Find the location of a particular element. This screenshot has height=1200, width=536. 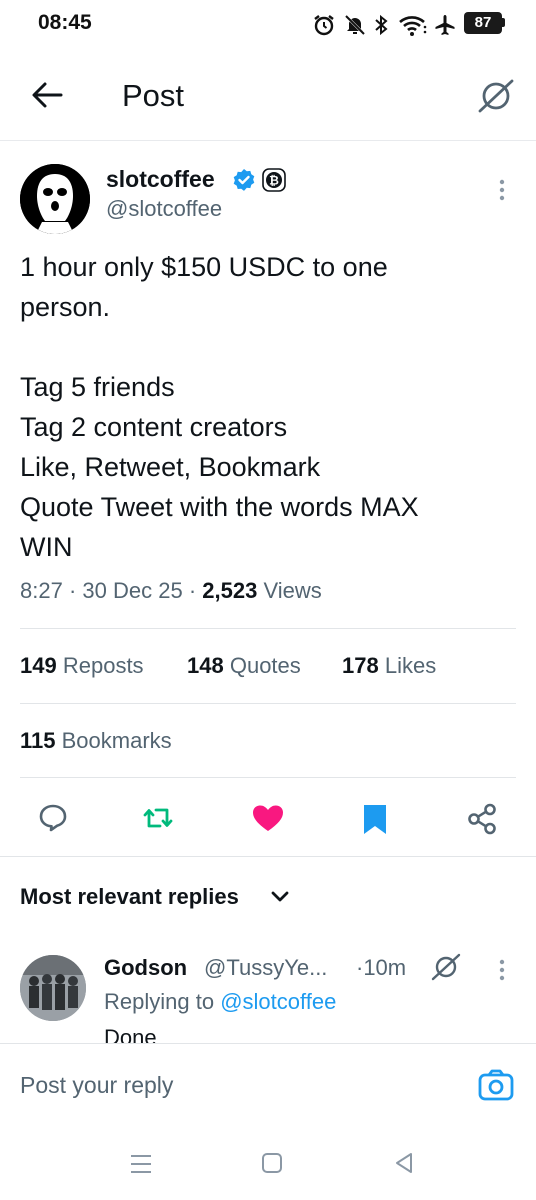

reposts-label: Reposts is located at coordinates (103, 665).